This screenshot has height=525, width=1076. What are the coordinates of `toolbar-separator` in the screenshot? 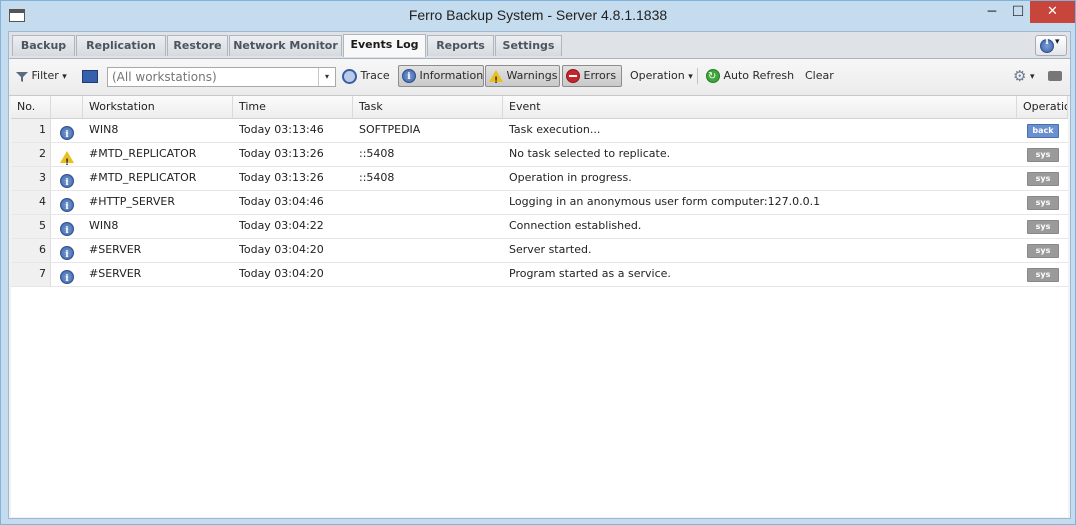 It's located at (697, 76).